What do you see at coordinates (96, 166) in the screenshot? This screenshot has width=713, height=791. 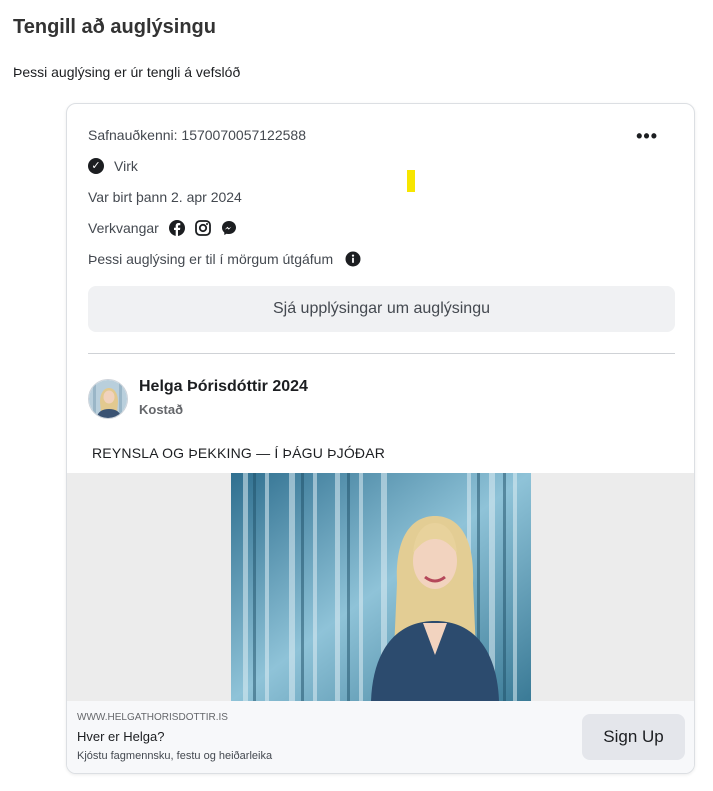 I see `check-circle-icon: ✓` at bounding box center [96, 166].